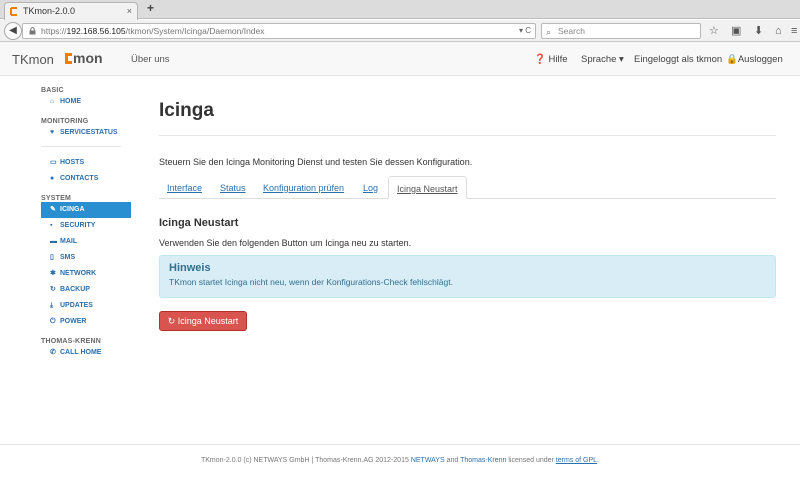 The image size is (800, 484). Describe the element at coordinates (65, 121) in the screenshot. I see `sidebar-heading-monitoring: MONITORING` at that location.